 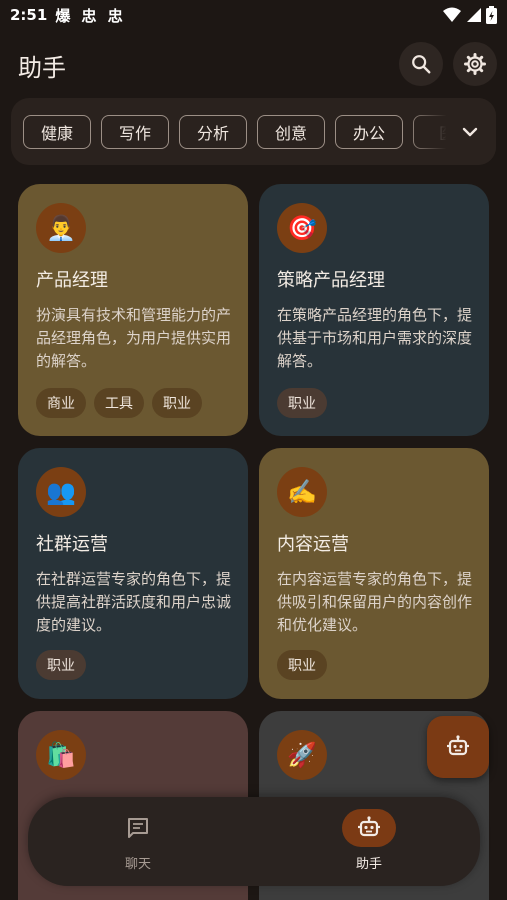 I want to click on card-description: 在内容运营专家的角色下，提供吸引和保留用户的内容创作和优化建议。, so click(x=375, y=602).